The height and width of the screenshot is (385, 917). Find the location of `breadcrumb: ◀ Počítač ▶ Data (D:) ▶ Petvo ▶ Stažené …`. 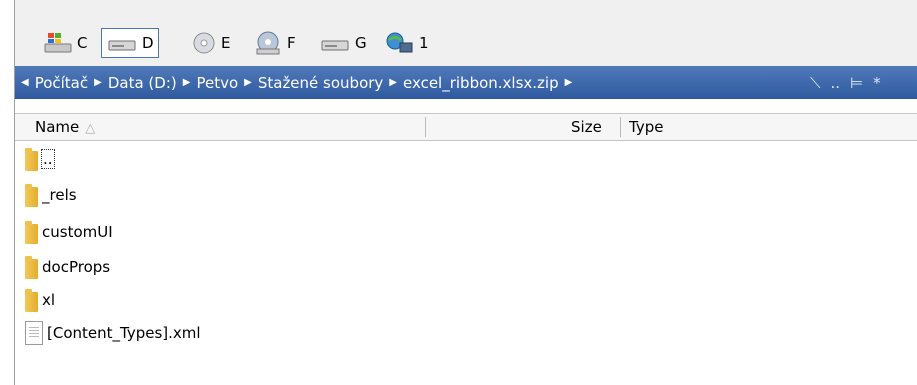

breadcrumb: ◀ Počítač ▶ Data (D:) ▶ Petvo ▶ Stažené … is located at coordinates (296, 82).